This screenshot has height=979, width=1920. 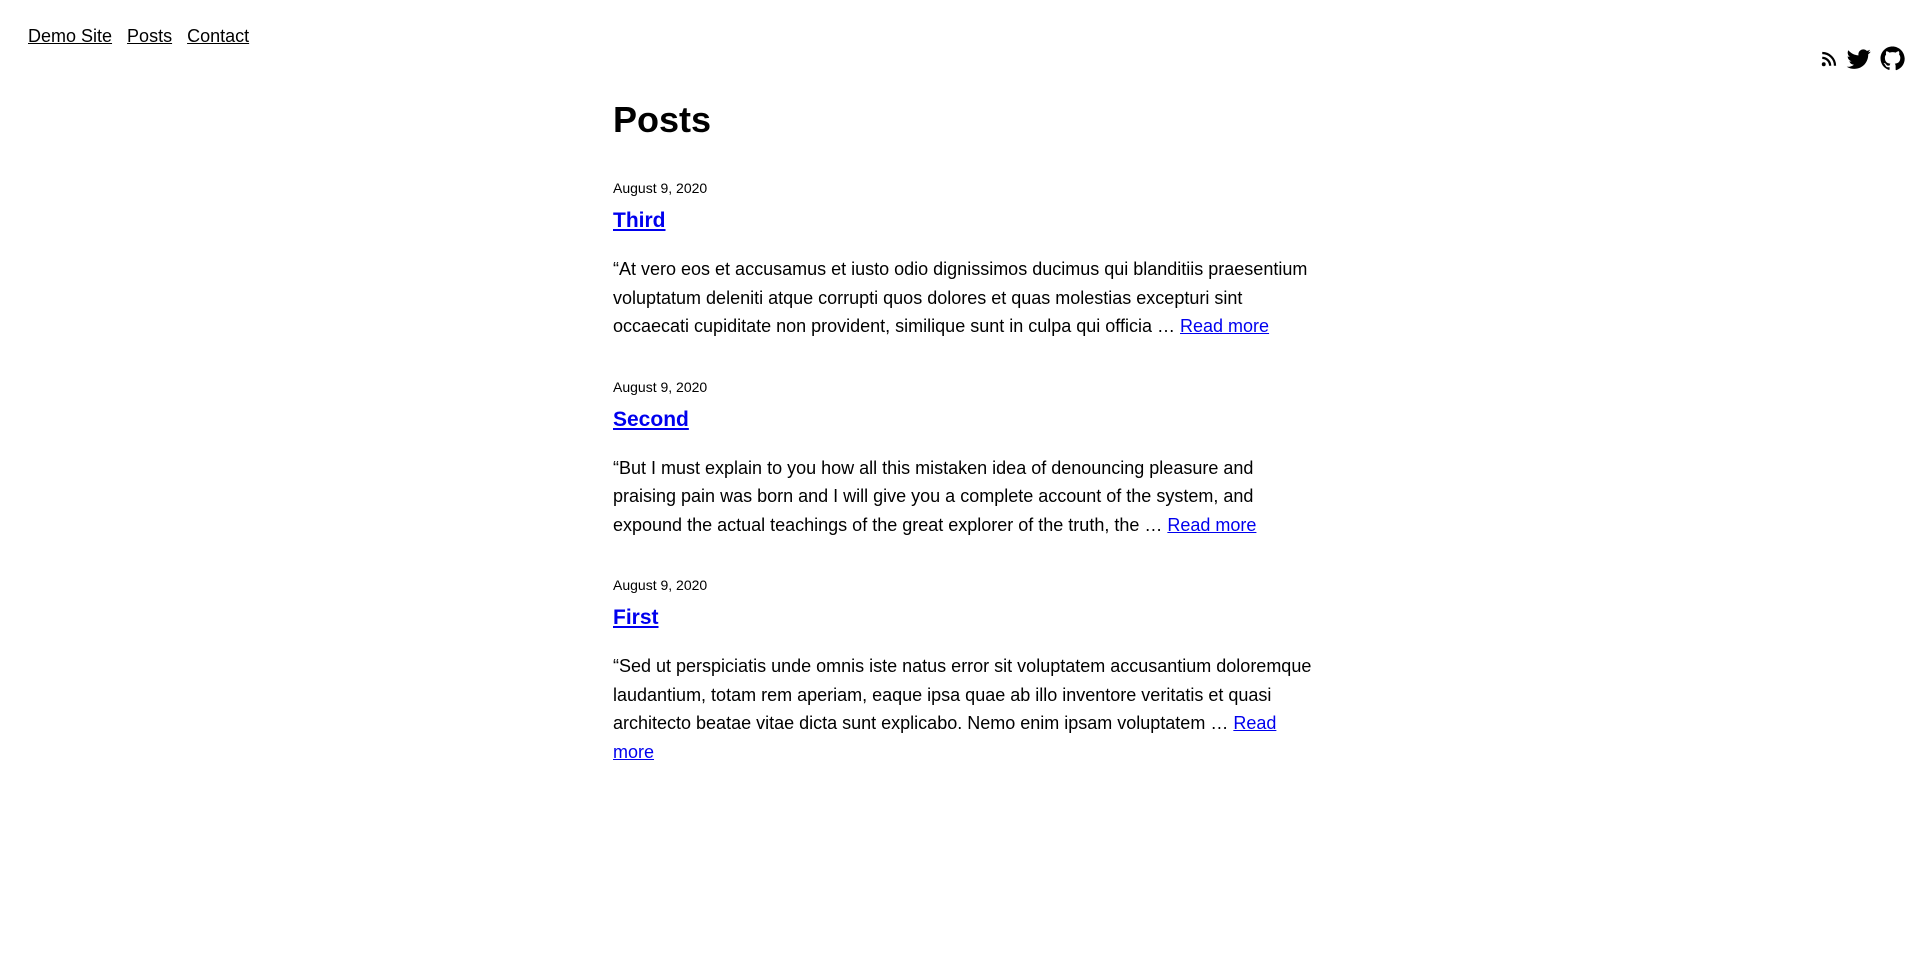 I want to click on site-nav: Demo Site Posts Contact, so click(x=138, y=36).